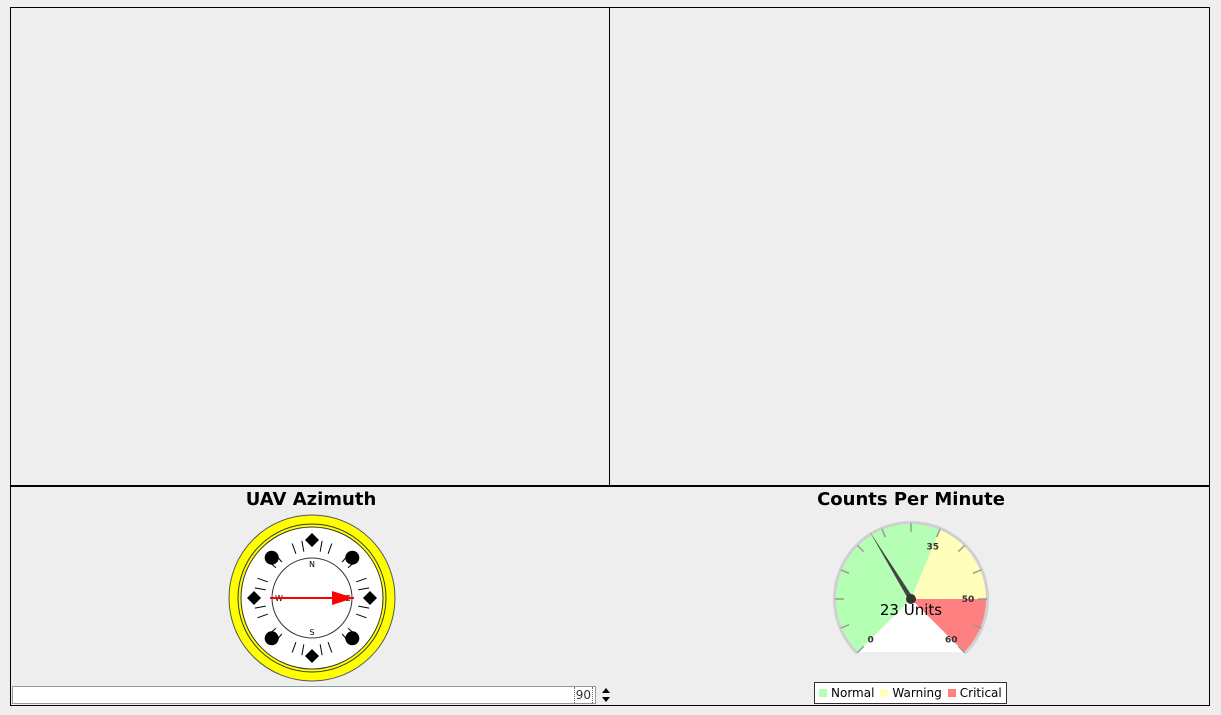  I want to click on compass-title: UAV Azimuth, so click(311, 499).